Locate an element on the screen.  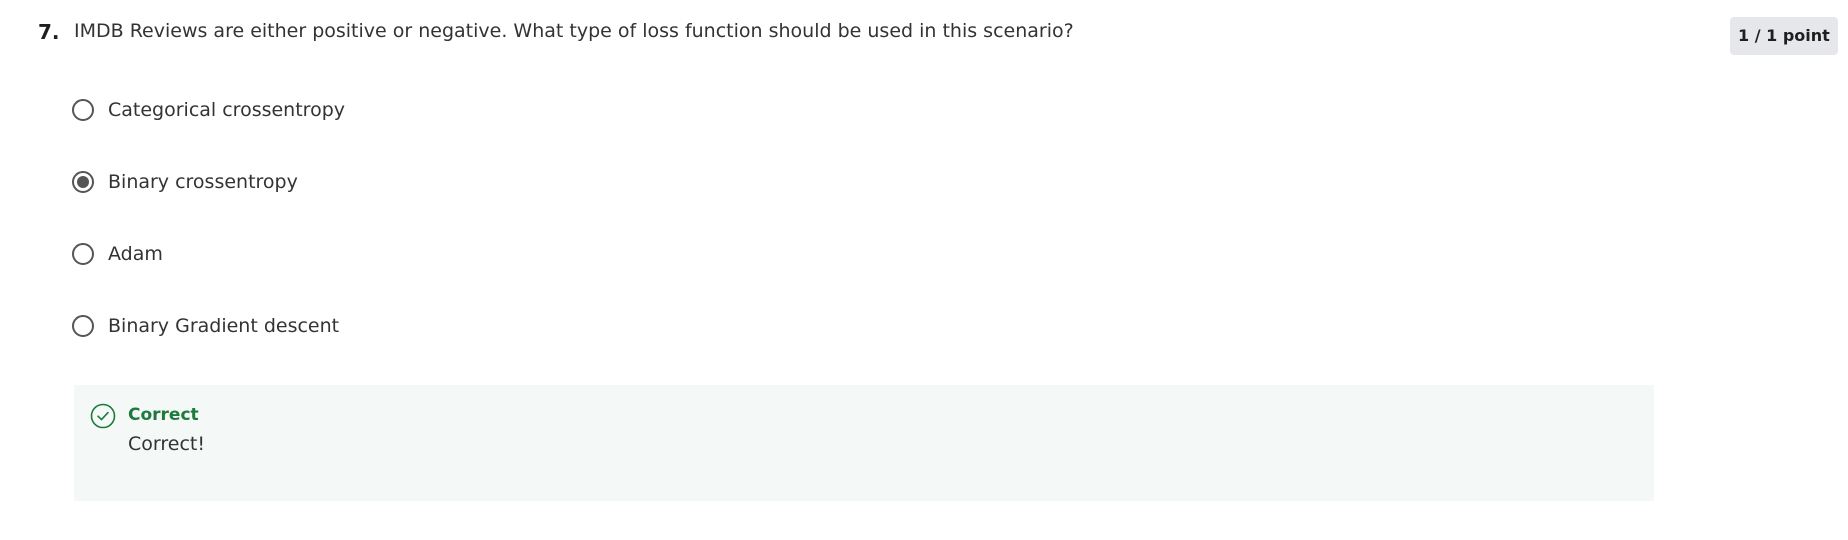
option-binary-gradient-descent: Binary Gradient descent is located at coordinates (208, 326).